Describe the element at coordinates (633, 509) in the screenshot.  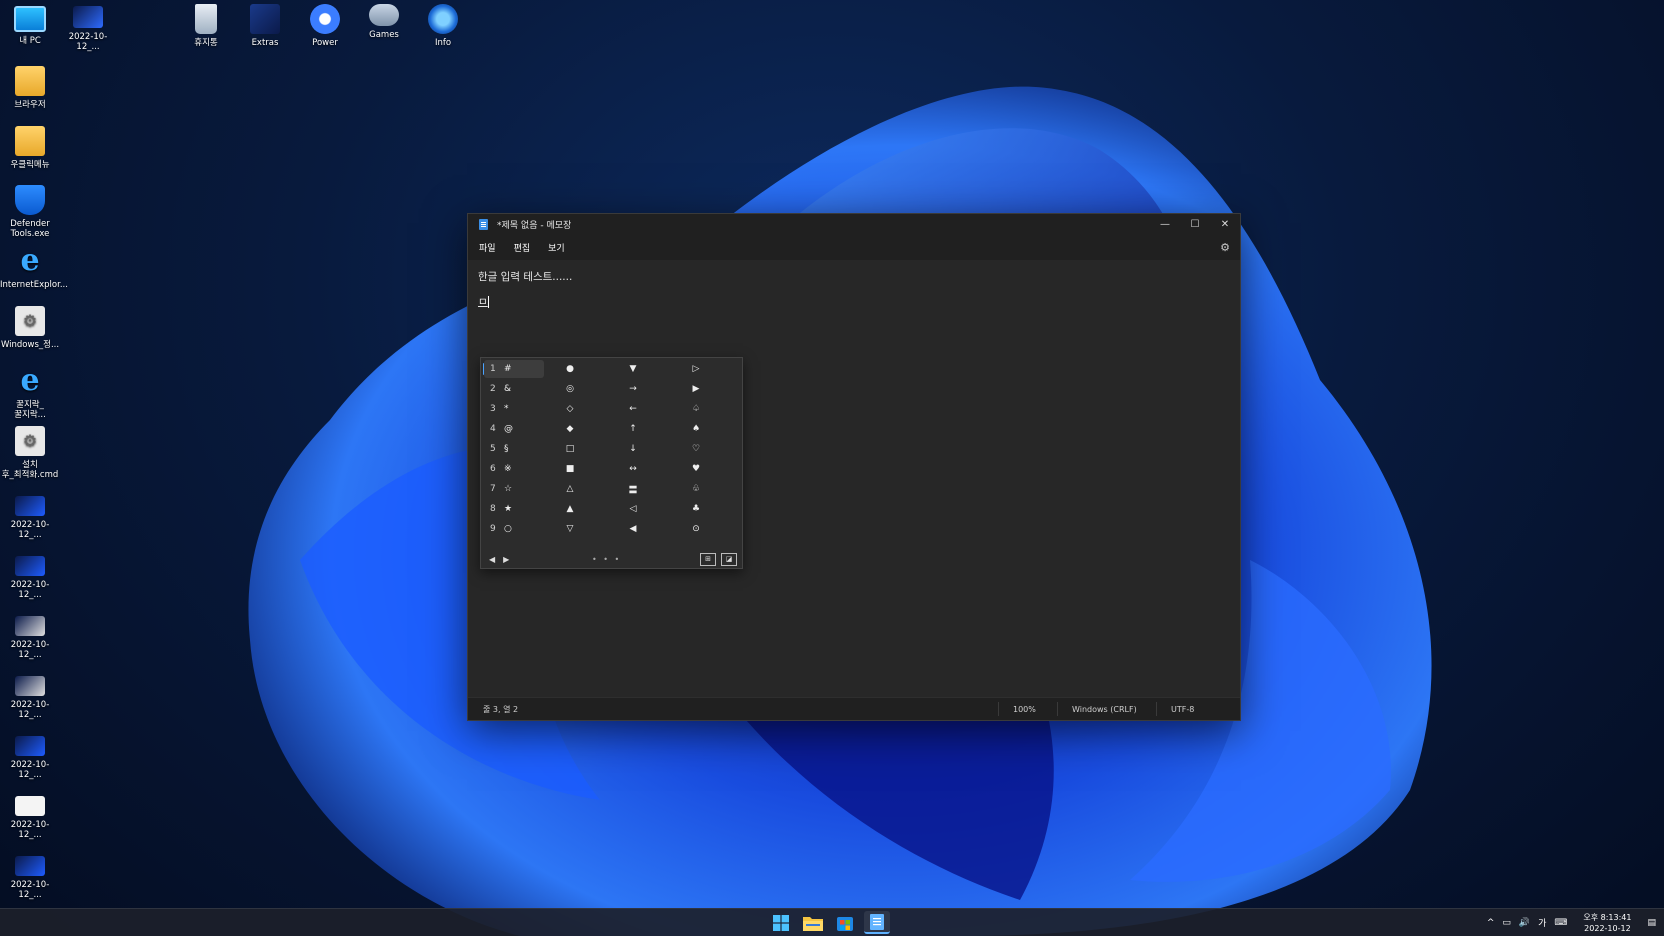
I see `candidate-symbol: ◁` at that location.